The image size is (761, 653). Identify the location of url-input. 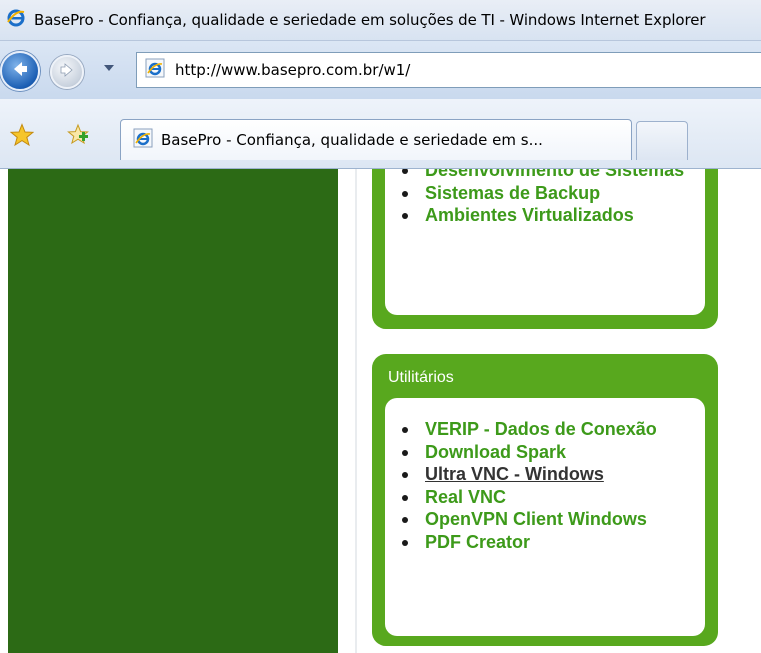
(455, 70).